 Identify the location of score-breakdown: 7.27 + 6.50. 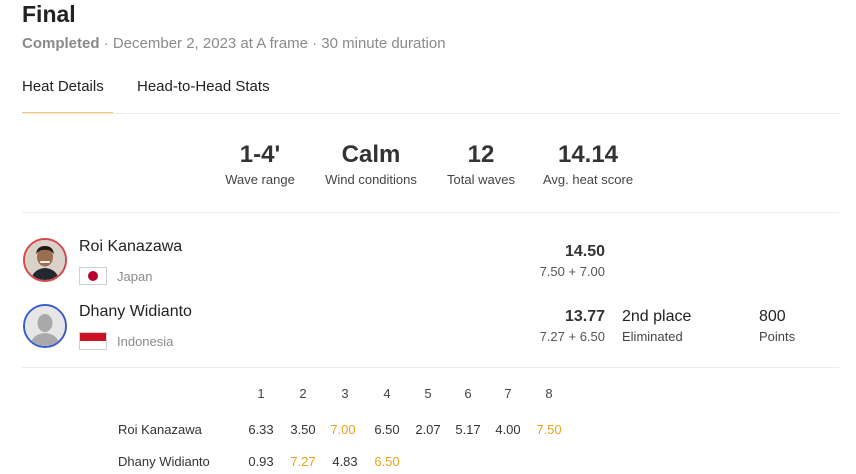
(572, 336).